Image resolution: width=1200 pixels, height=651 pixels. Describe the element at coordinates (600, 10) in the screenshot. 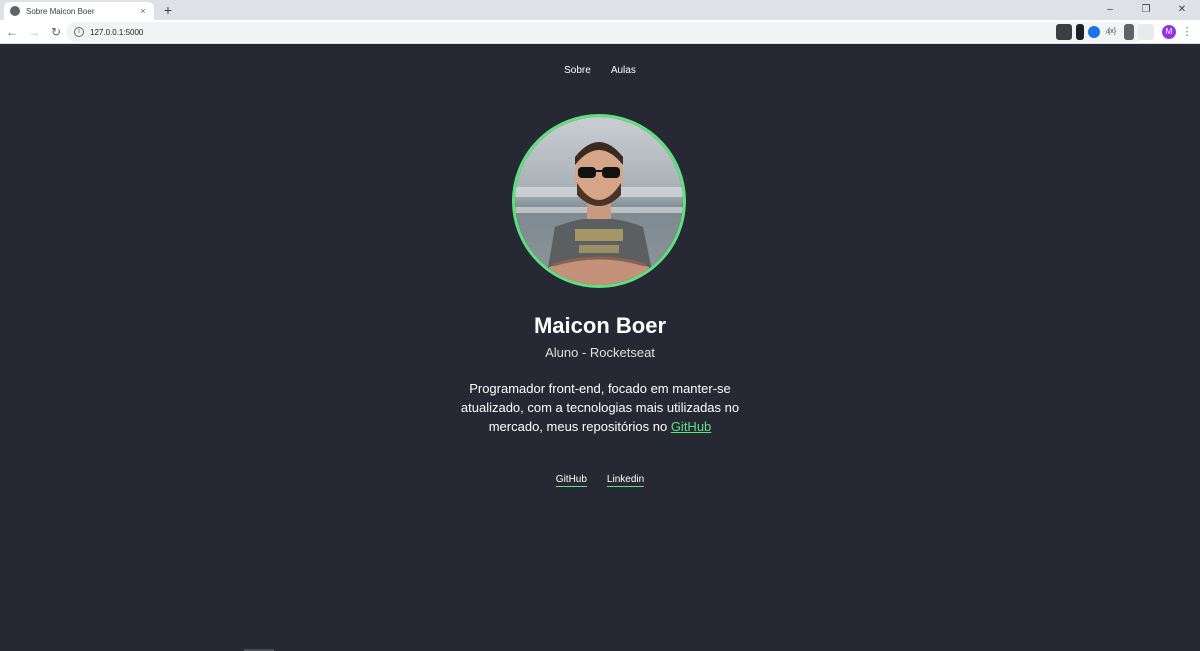

I see `tab-strip: Sobre Maicon Boer × + – ❐ ✕` at that location.